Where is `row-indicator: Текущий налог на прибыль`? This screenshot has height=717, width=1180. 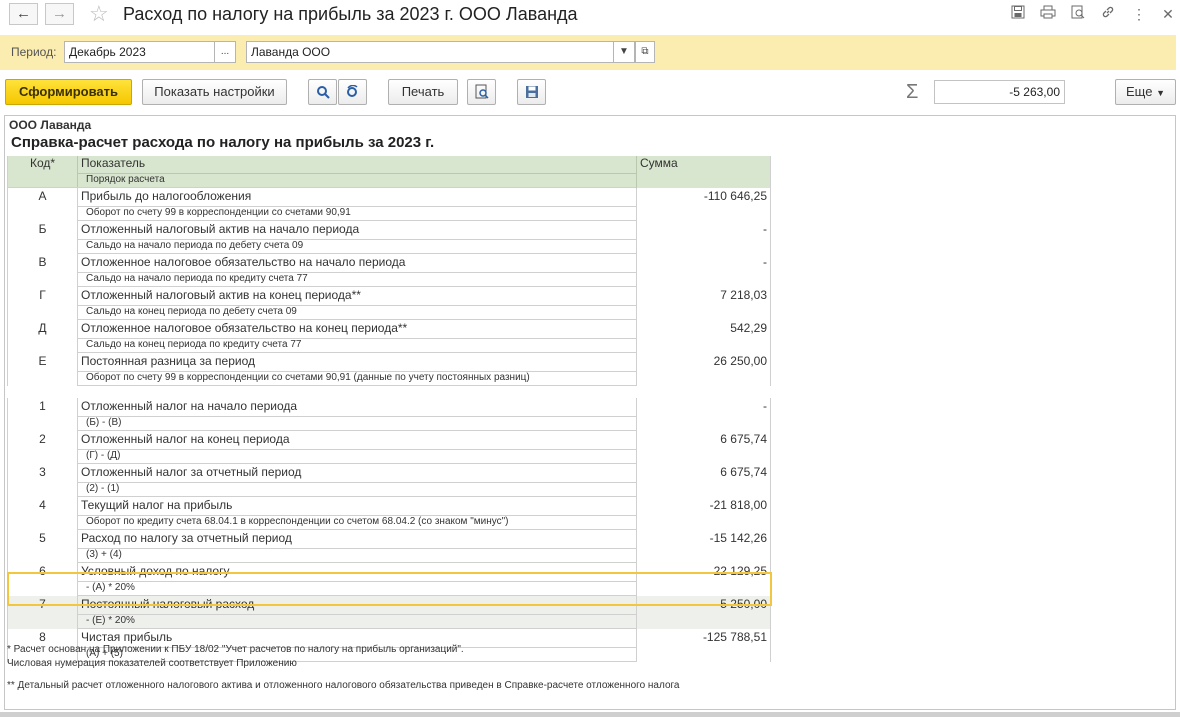
row-indicator: Текущий налог на прибыль is located at coordinates (357, 506).